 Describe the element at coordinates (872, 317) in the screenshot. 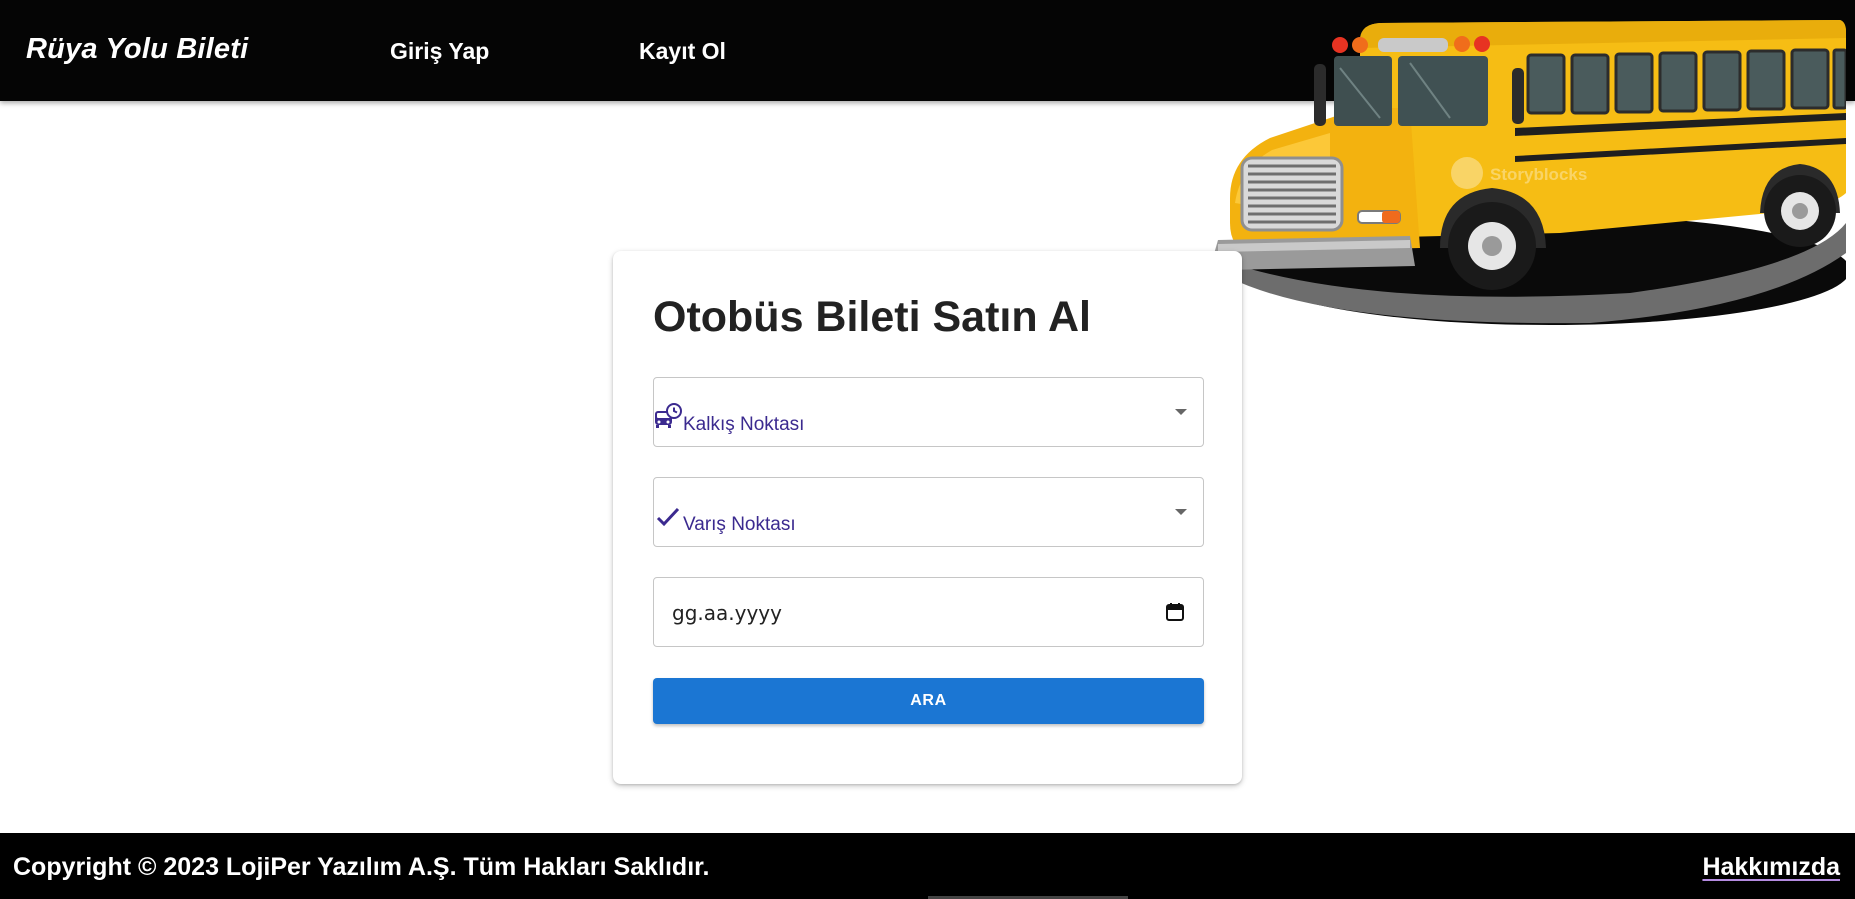

I see `page-title: Otobüs Bileti Satın Al` at that location.